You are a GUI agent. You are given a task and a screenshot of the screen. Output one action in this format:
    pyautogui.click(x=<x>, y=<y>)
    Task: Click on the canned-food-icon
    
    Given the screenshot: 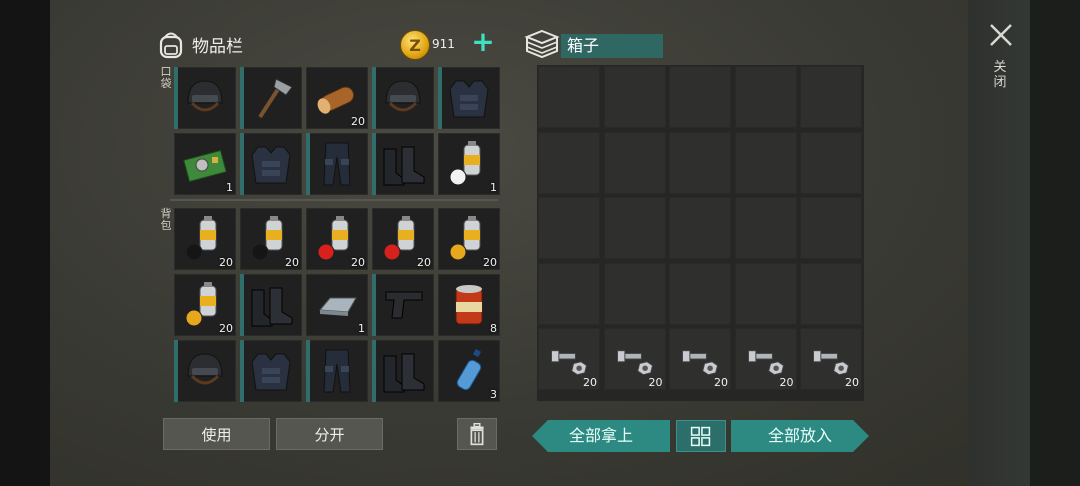 What is the action you would take?
    pyautogui.click(x=469, y=305)
    